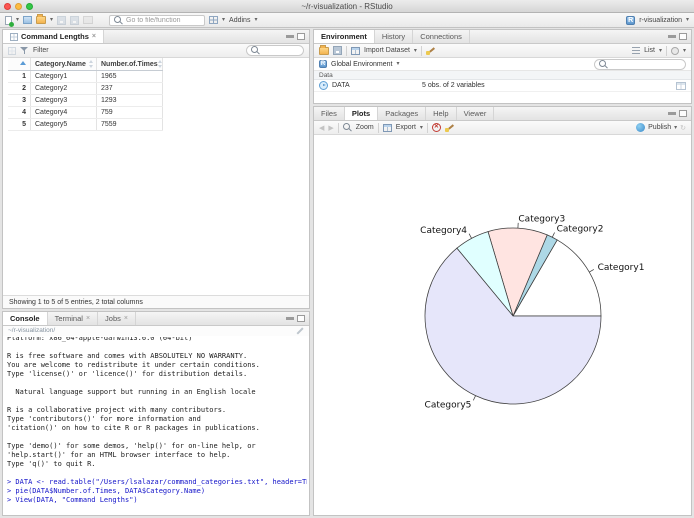 This screenshot has height=518, width=694. Describe the element at coordinates (337, 50) in the screenshot. I see `save-workspace-icon` at that location.